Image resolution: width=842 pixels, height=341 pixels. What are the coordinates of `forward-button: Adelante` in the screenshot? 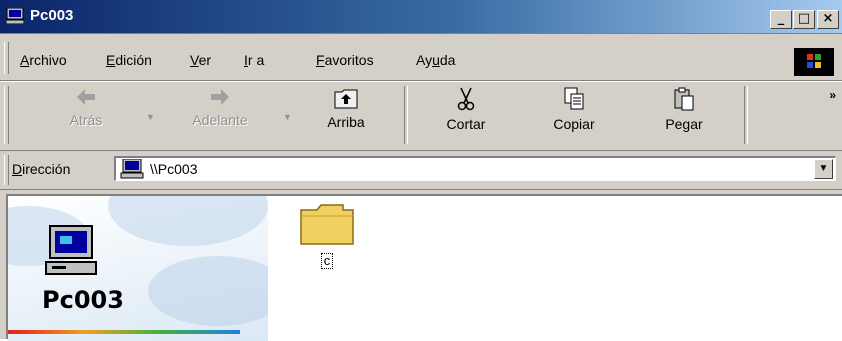 It's located at (220, 115).